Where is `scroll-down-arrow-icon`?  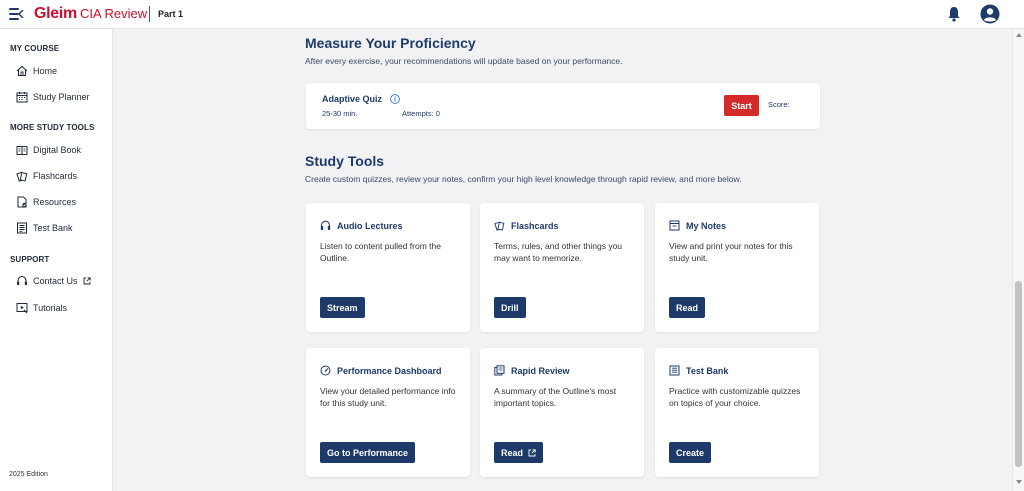
scroll-down-arrow-icon is located at coordinates (1019, 482).